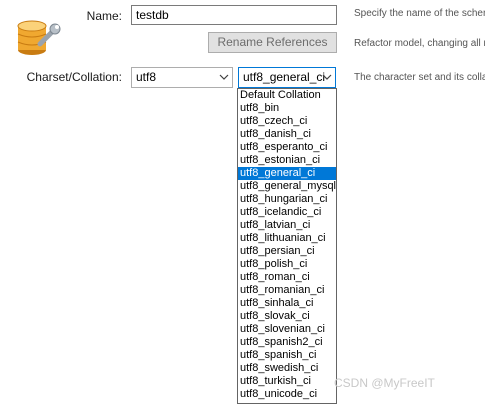  I want to click on schema-name-input: testdb, so click(234, 15).